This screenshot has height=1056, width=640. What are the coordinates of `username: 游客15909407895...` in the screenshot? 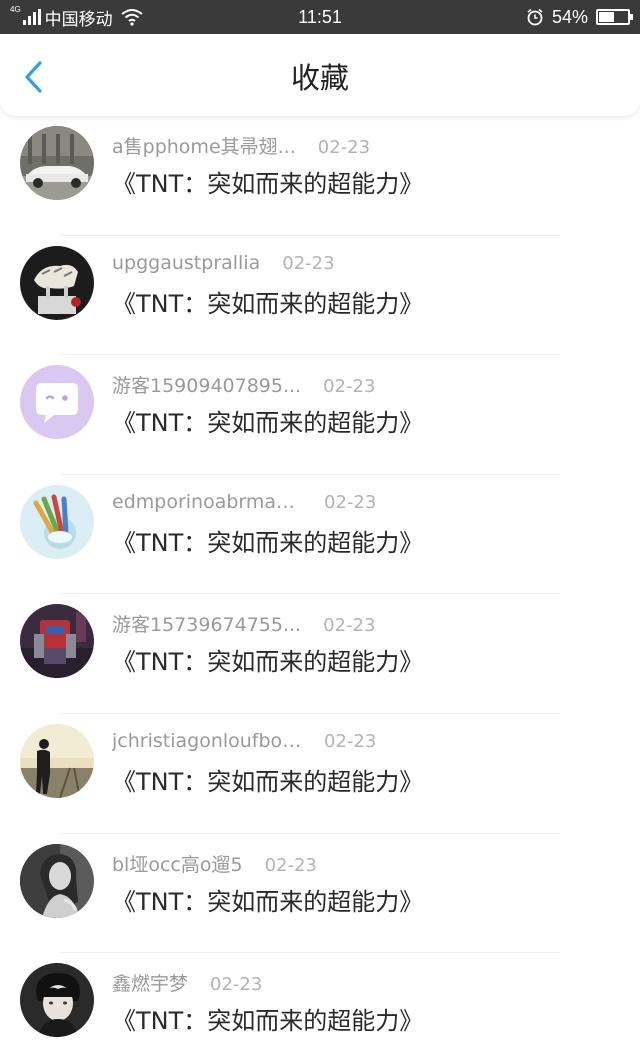 It's located at (206, 384).